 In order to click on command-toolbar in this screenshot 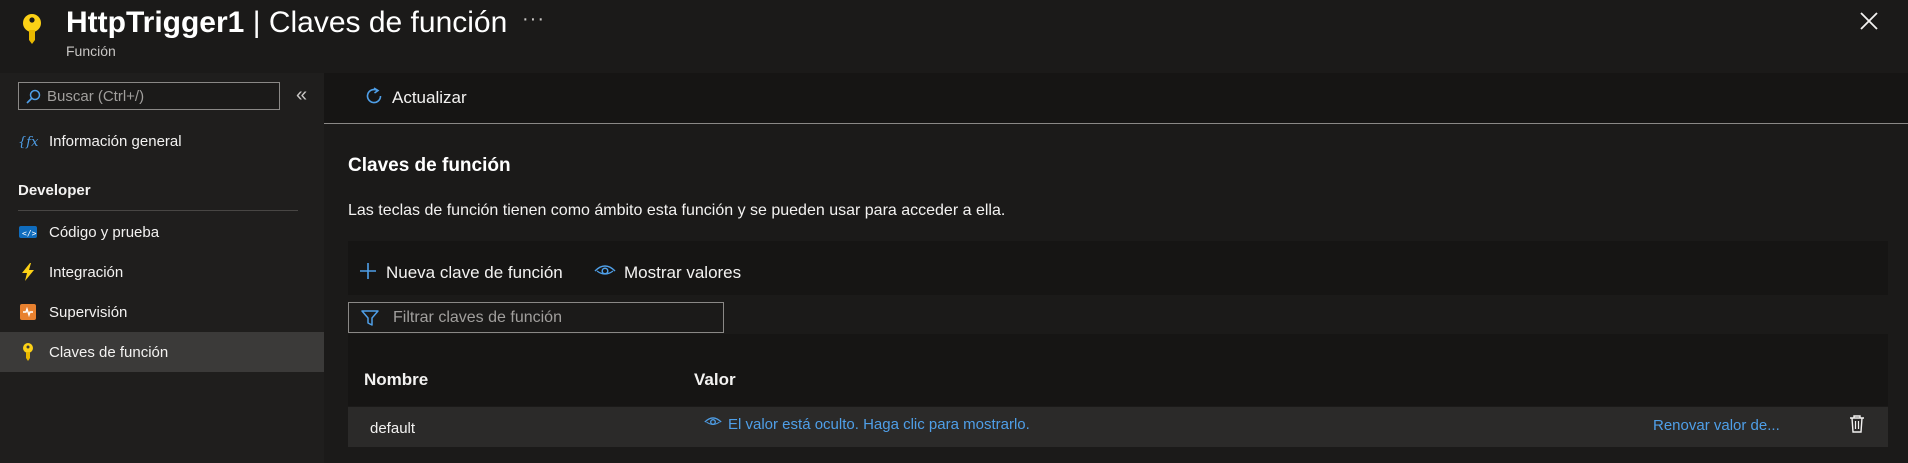, I will do `click(1116, 98)`.